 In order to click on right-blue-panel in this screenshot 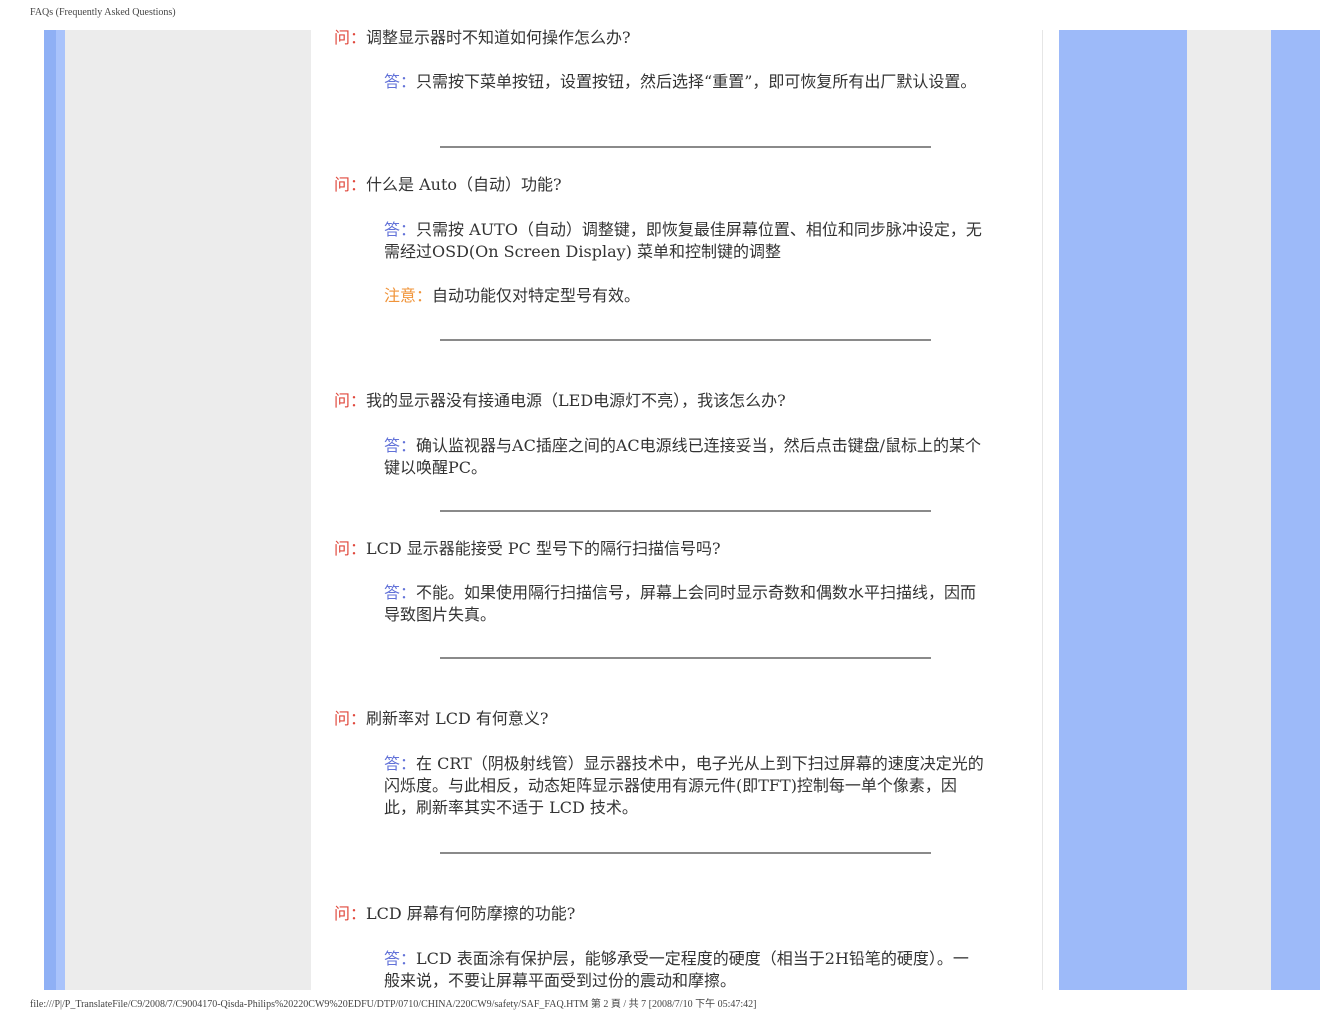, I will do `click(1123, 510)`.